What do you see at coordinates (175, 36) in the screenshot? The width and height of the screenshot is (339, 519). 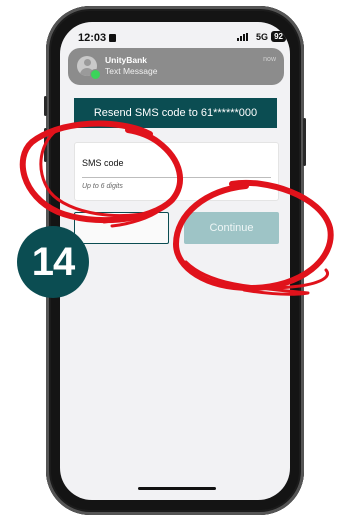 I see `status-bar: 12:03 5G 92` at bounding box center [175, 36].